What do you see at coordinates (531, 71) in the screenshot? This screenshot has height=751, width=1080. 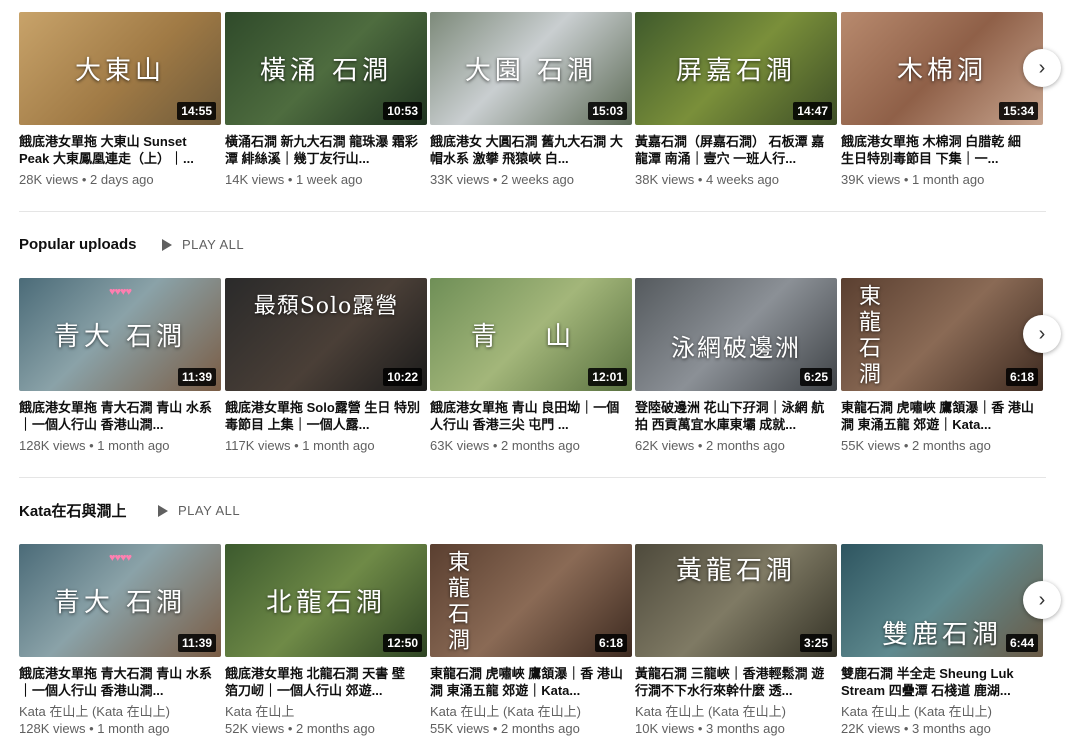 I see `thumbnail-text: 大園 石澗` at bounding box center [531, 71].